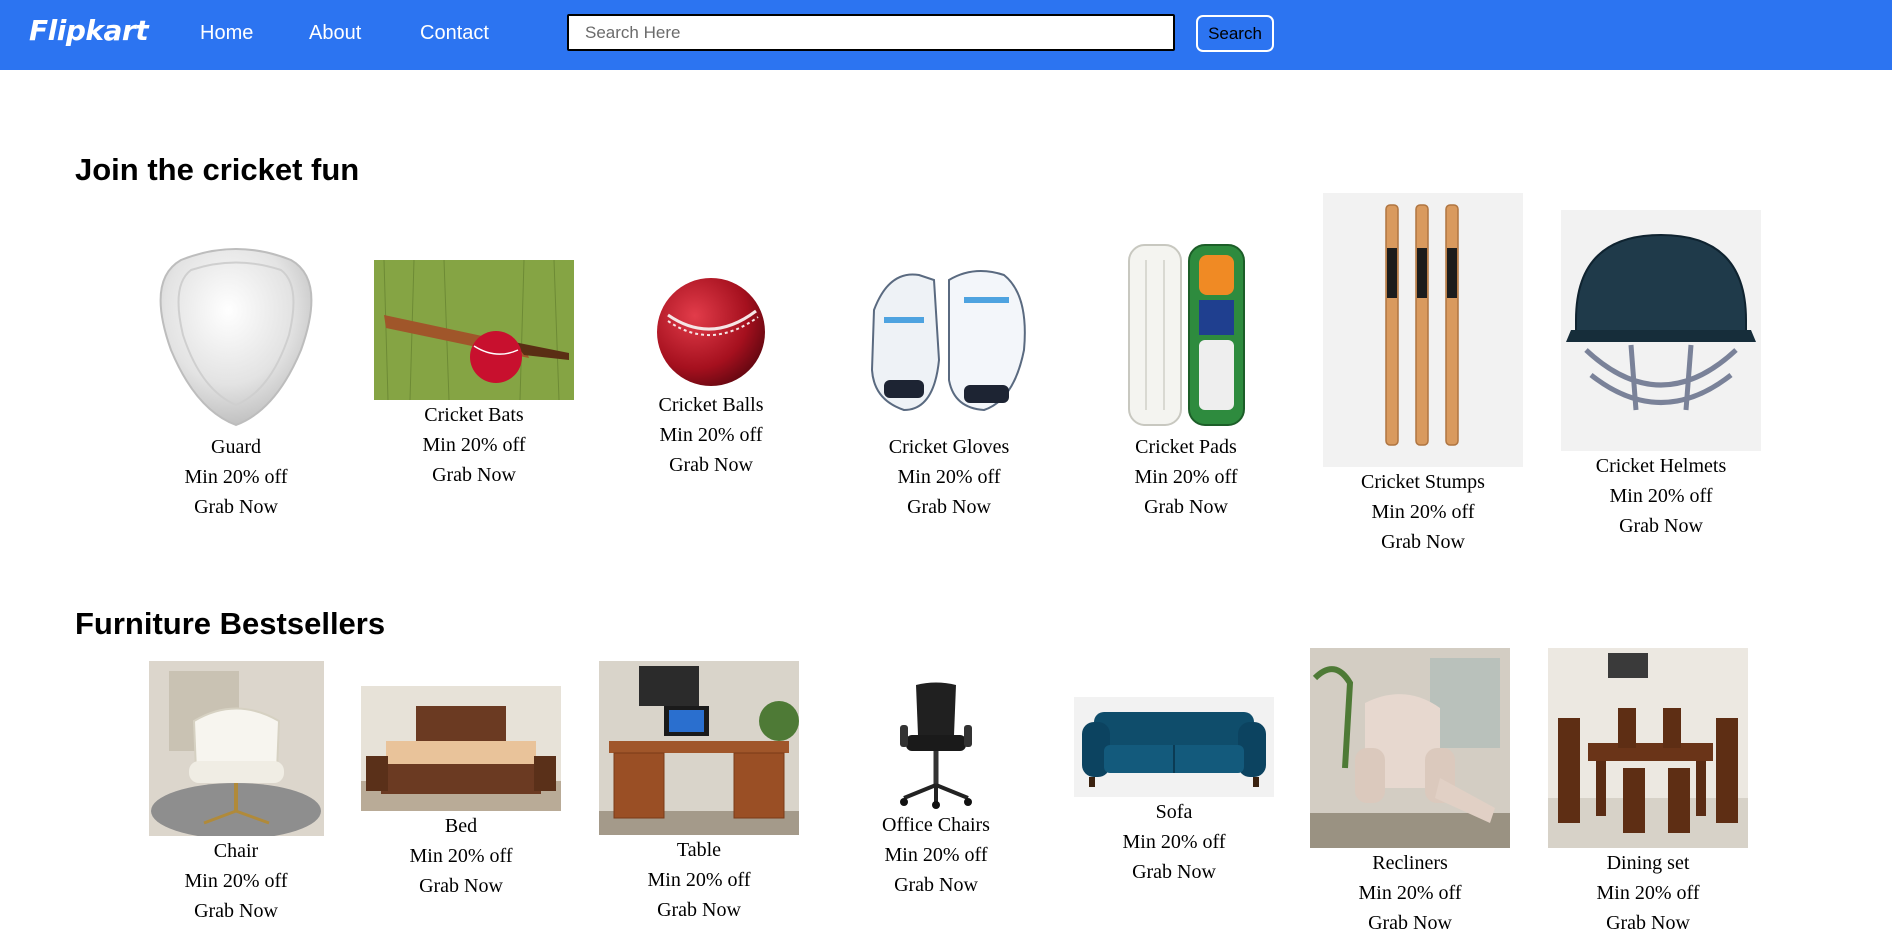 This screenshot has width=1892, height=938. I want to click on product-card-cricket-balls: Cricket Balls Min 20% off Grab Now, so click(711, 377).